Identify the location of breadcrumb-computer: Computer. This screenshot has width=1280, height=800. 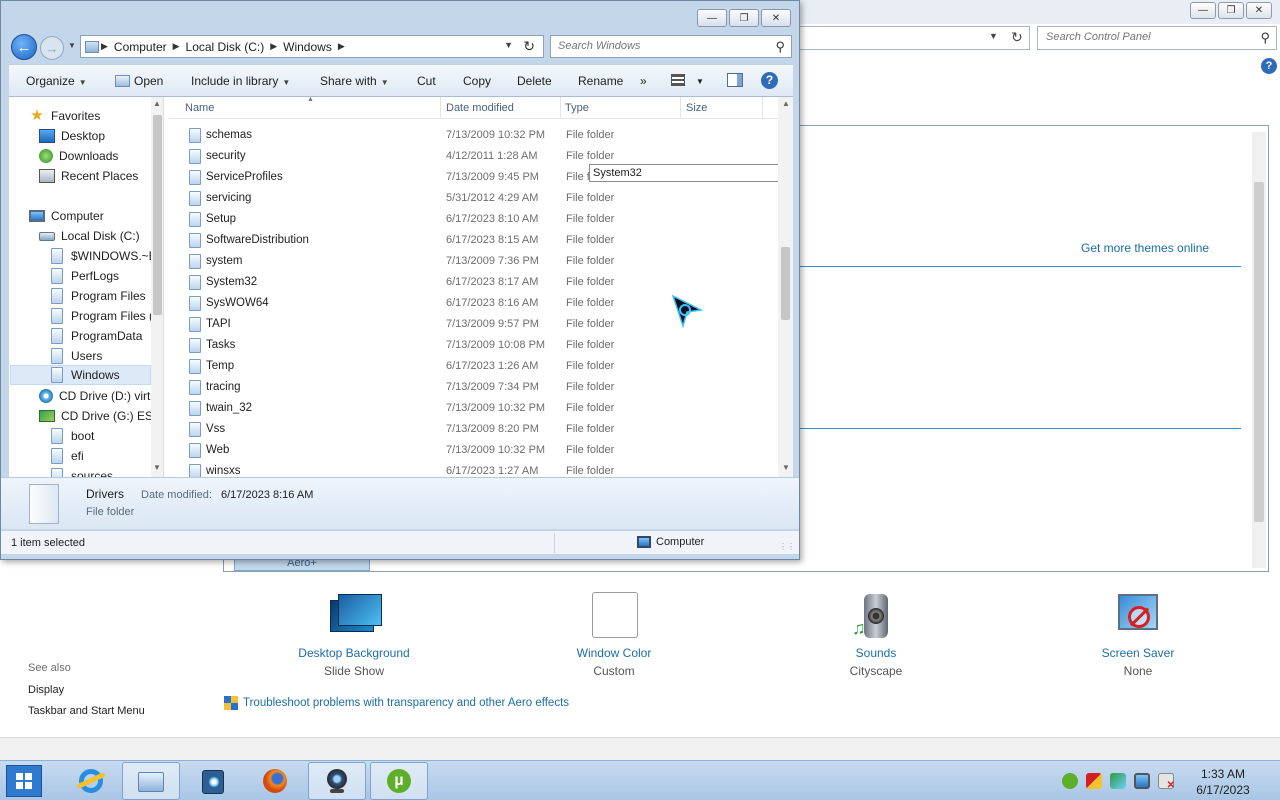
(140, 47).